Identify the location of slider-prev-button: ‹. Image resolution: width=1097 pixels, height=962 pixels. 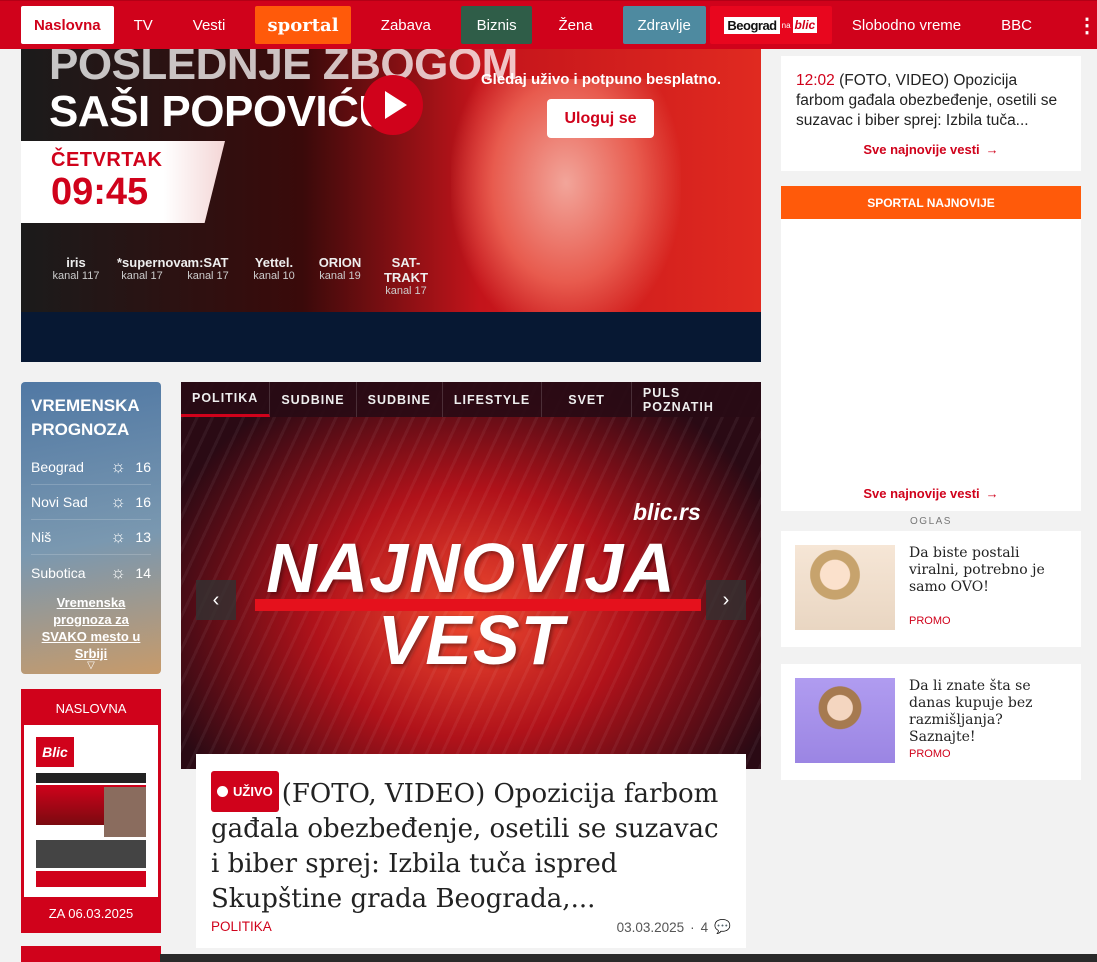
(216, 600).